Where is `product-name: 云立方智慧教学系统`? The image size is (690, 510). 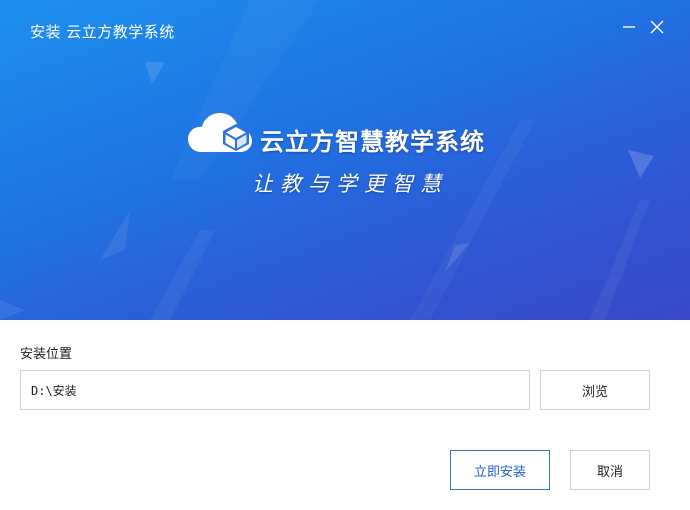 product-name: 云立方智慧教学系统 is located at coordinates (372, 142).